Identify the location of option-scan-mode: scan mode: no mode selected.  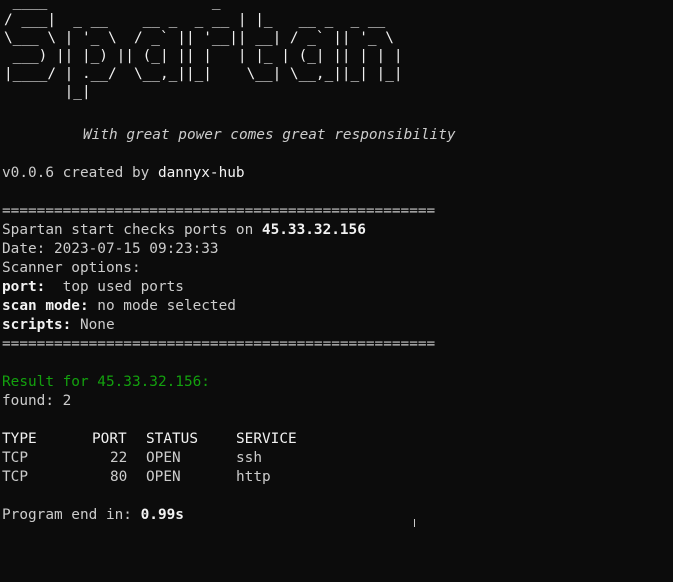
(119, 306).